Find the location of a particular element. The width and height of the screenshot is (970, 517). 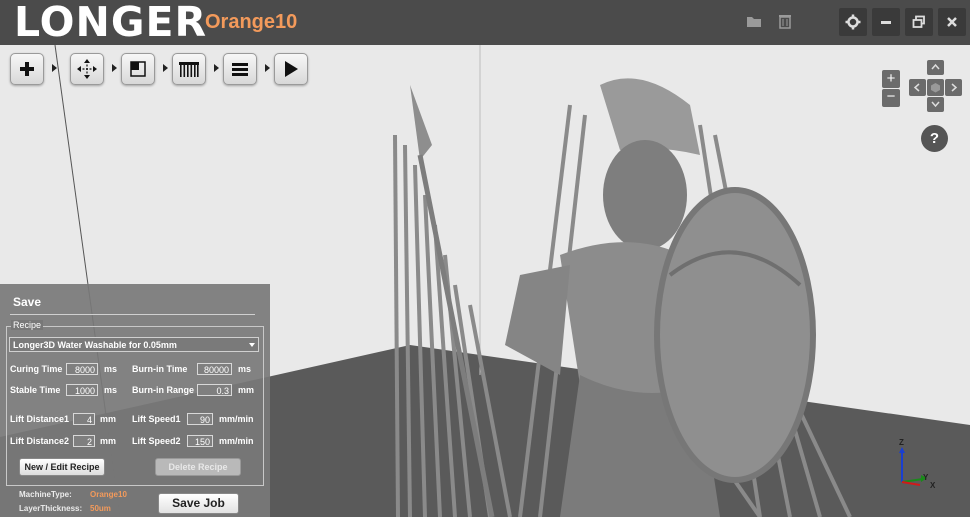

zoom-out-button: − is located at coordinates (891, 98).